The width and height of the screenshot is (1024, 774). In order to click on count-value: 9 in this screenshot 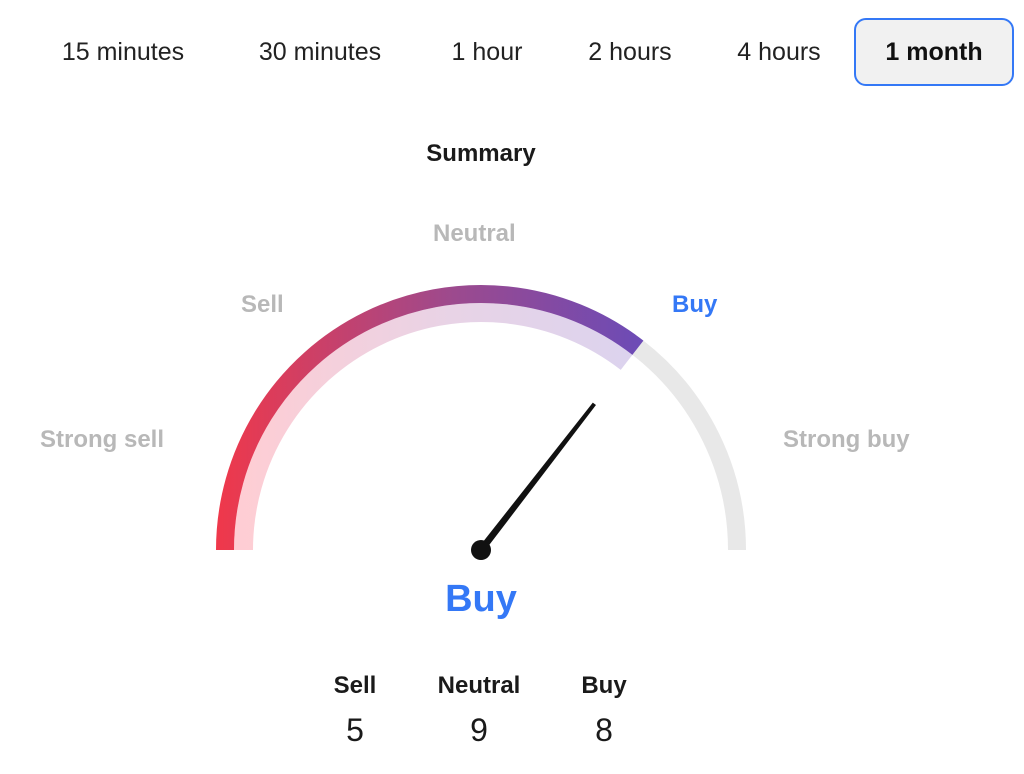, I will do `click(479, 730)`.